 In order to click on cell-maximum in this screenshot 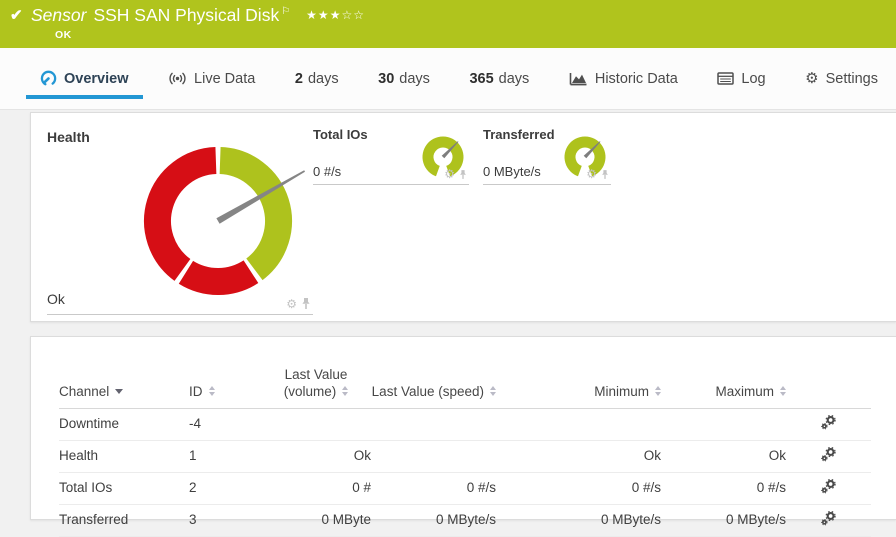, I will do `click(723, 424)`.